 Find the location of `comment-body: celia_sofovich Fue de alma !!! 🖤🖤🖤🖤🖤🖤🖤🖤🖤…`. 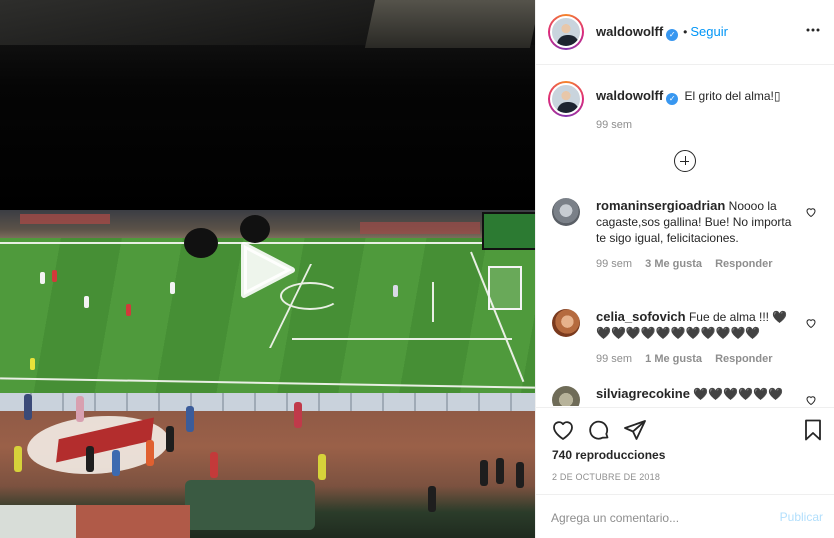

comment-body: celia_sofovich Fue de alma !!! 🖤🖤🖤🖤🖤🖤🖤🖤🖤… is located at coordinates (698, 338).